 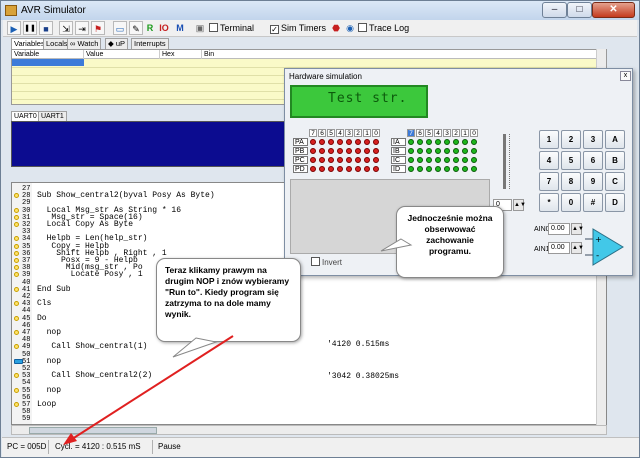 What do you see at coordinates (362, 27) in the screenshot?
I see `trace-log-check` at bounding box center [362, 27].